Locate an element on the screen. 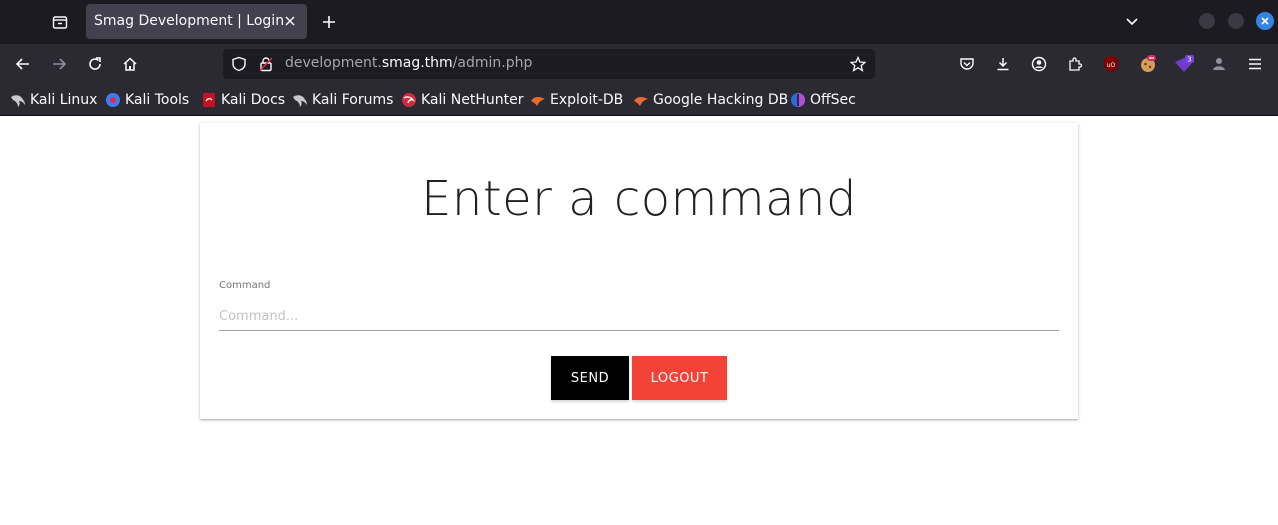 The image size is (1278, 525). command-input is located at coordinates (639, 317).